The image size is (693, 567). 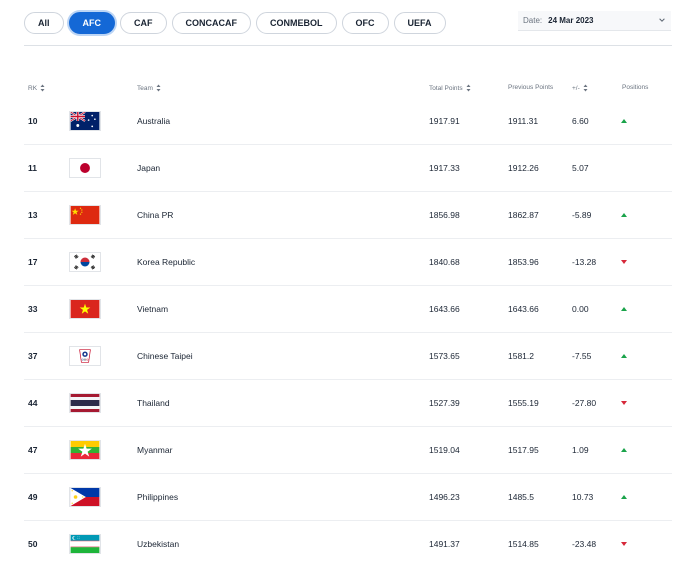 I want to click on thailand-flag-icon, so click(x=85, y=403).